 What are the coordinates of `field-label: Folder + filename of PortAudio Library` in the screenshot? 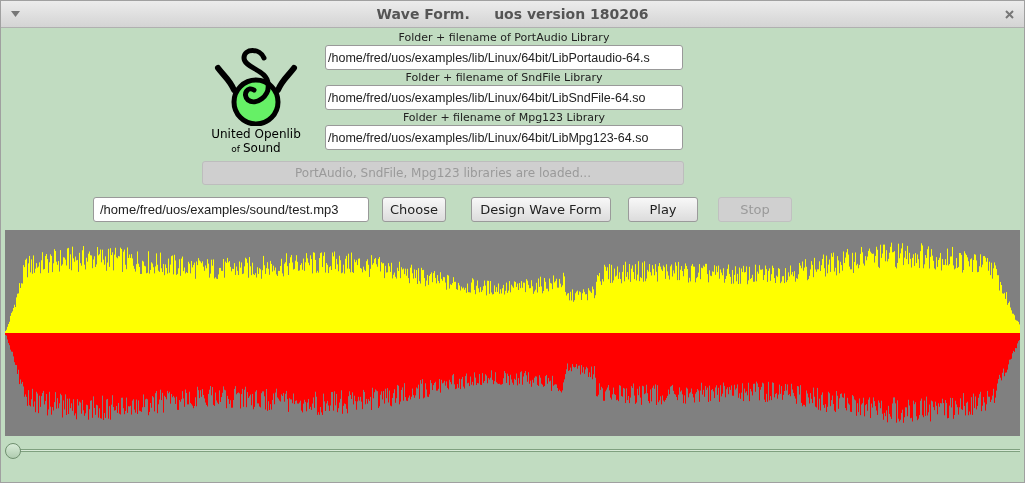 It's located at (504, 37).